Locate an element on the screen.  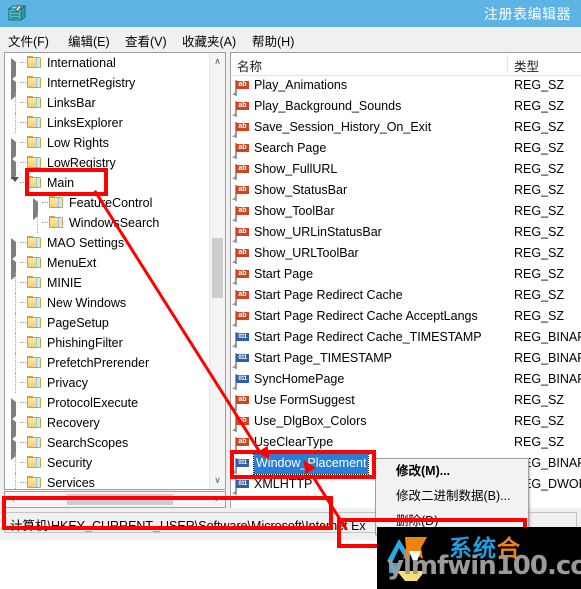
column-divider is located at coordinates (507, 63).